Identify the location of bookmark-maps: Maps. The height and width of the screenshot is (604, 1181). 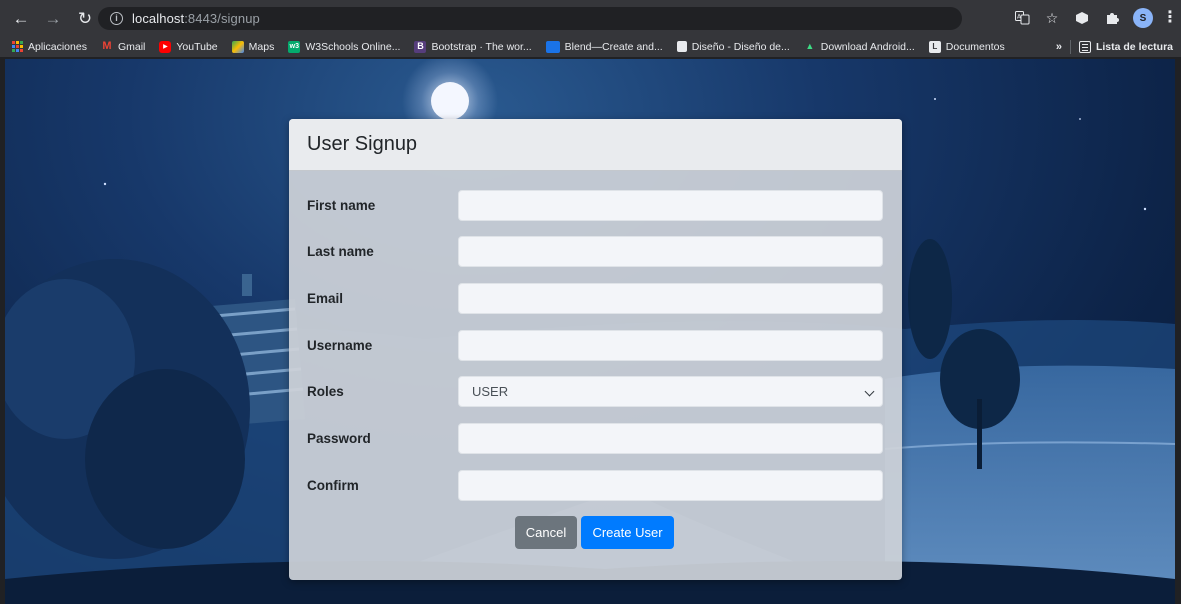
(253, 46).